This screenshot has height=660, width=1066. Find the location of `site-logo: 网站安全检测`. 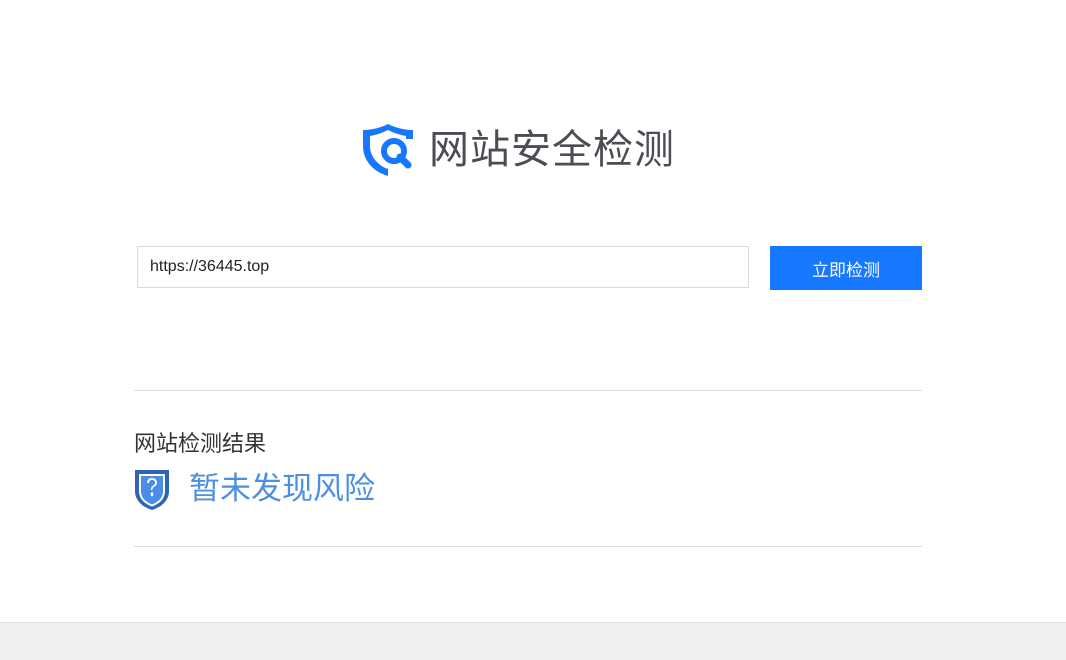

site-logo: 网站安全检测 is located at coordinates (518, 150).